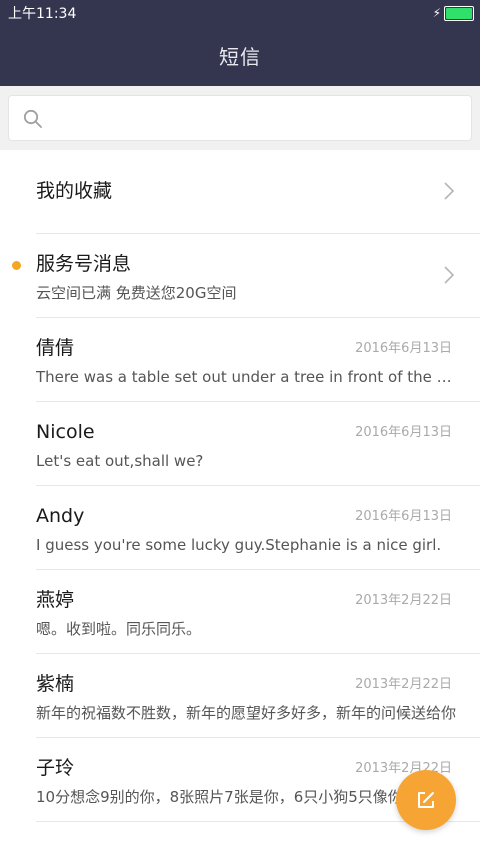 The image size is (480, 853). I want to click on battery-level, so click(459, 13).